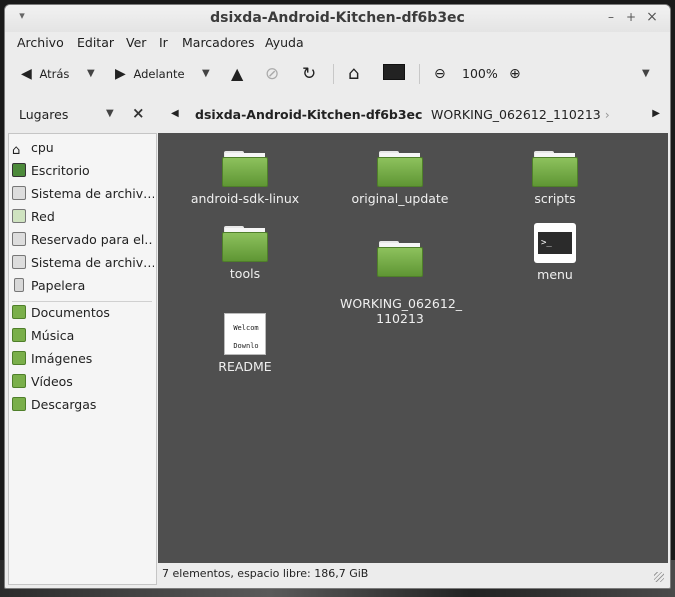  What do you see at coordinates (136, 42) in the screenshot?
I see `menu-ver: Ver` at bounding box center [136, 42].